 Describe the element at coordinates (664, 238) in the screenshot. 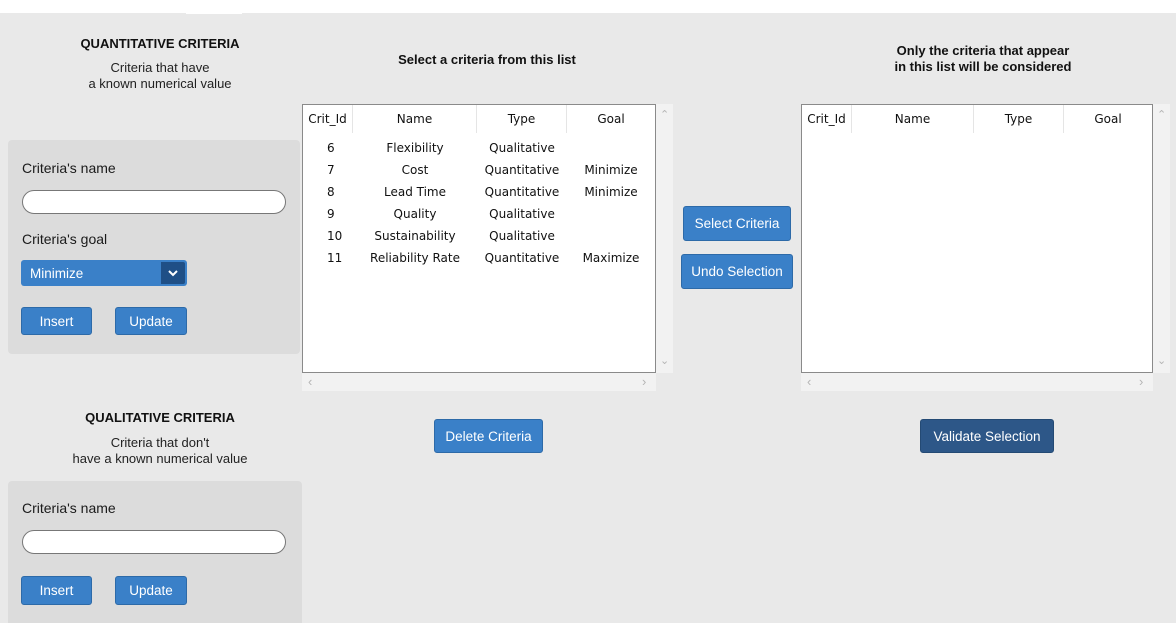

I see `left-table-vertical-scrollbar: ⌃ ⌄` at that location.